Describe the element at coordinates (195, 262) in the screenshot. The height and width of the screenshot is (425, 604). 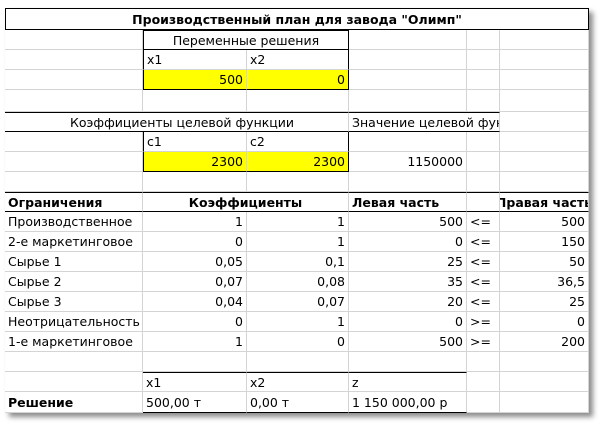
I see `constraint-coef-1: 0,05` at that location.